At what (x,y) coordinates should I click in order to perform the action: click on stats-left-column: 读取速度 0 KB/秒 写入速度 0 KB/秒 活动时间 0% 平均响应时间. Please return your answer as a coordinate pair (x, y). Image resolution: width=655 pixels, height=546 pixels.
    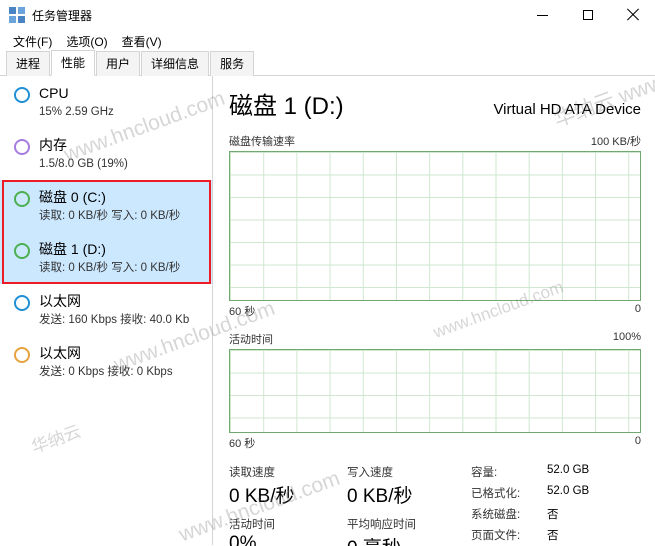
    Looking at the image, I should click on (347, 505).